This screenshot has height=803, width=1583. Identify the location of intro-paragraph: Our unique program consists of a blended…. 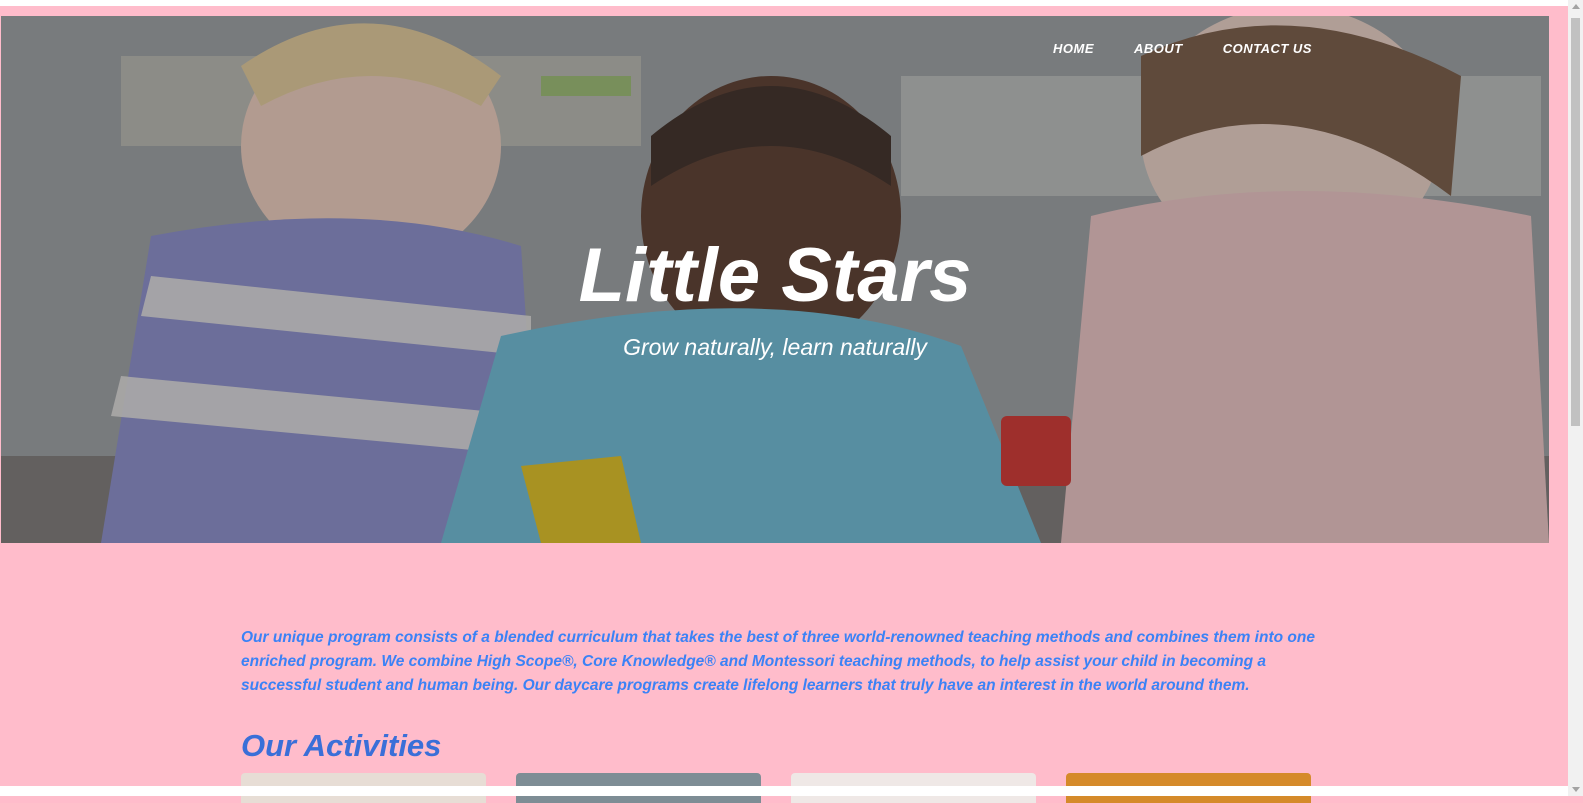
(778, 661).